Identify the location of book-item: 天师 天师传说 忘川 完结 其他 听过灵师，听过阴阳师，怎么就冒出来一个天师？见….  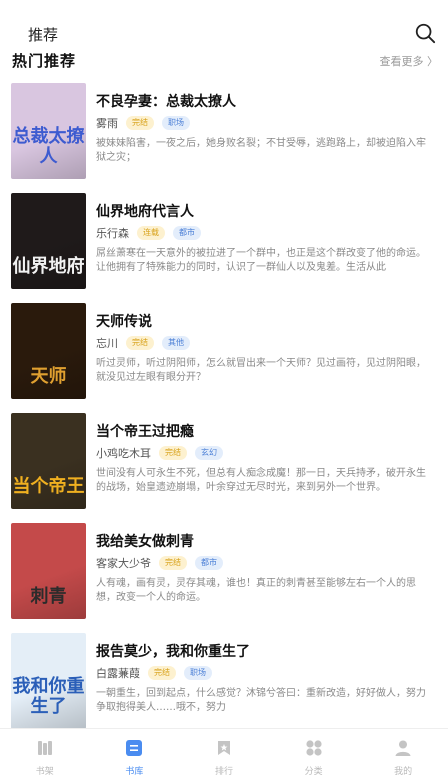
(224, 355).